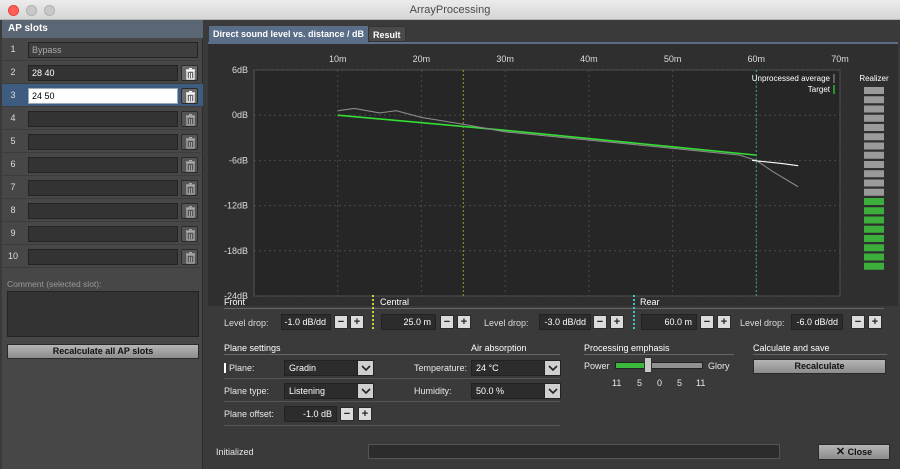 This screenshot has width=900, height=469. I want to click on ap-slot-row: 10, so click(102, 256).